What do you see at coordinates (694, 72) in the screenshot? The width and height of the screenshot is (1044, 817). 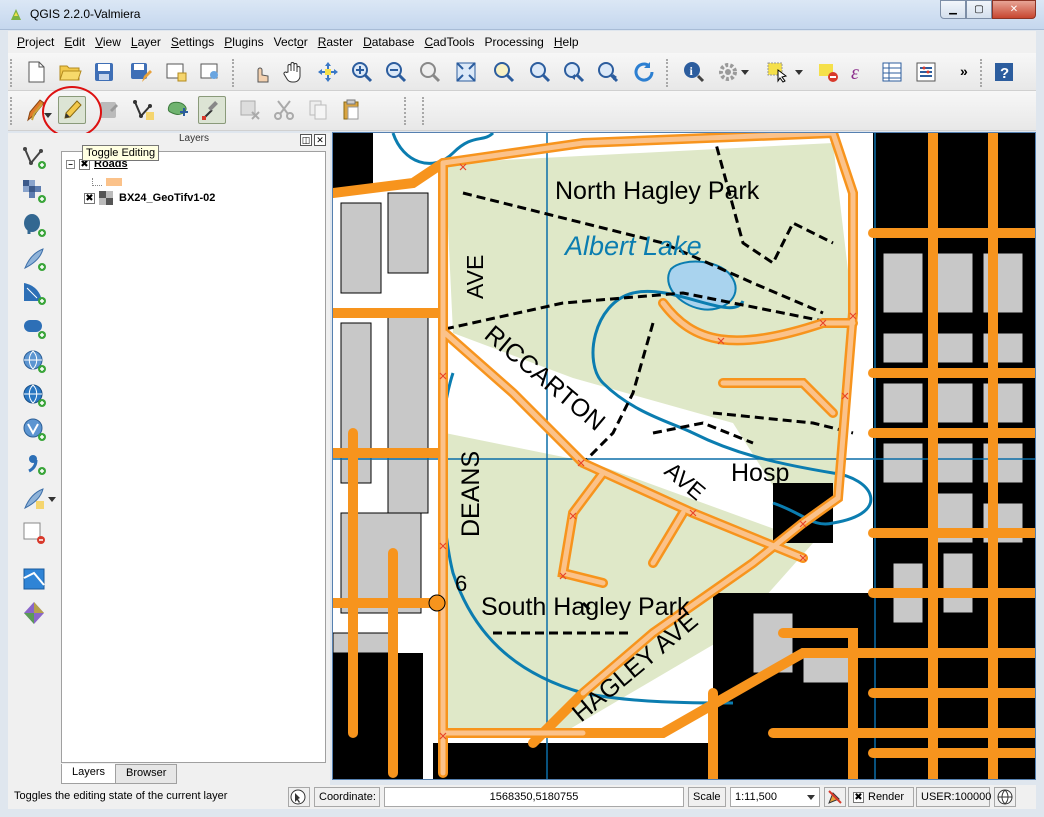 I see `identify-features-button: i` at bounding box center [694, 72].